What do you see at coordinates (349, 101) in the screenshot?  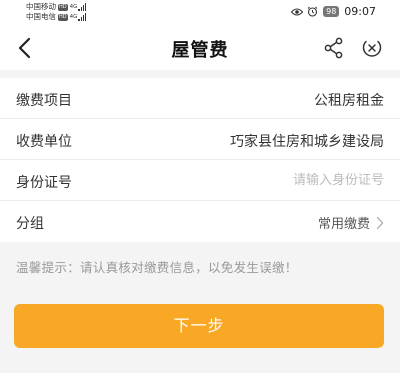 I see `payment-item-value: 公租房租金` at bounding box center [349, 101].